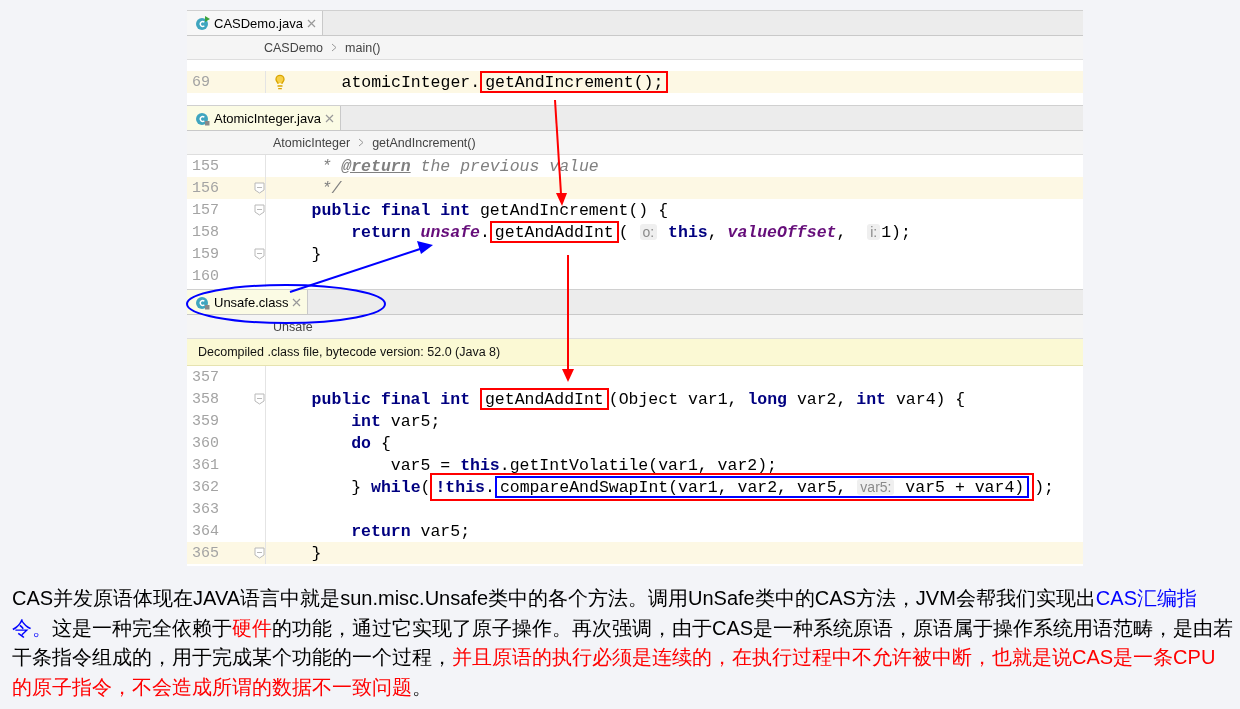 Image resolution: width=1240 pixels, height=709 pixels. I want to click on code-text: do {, so click(370, 443).